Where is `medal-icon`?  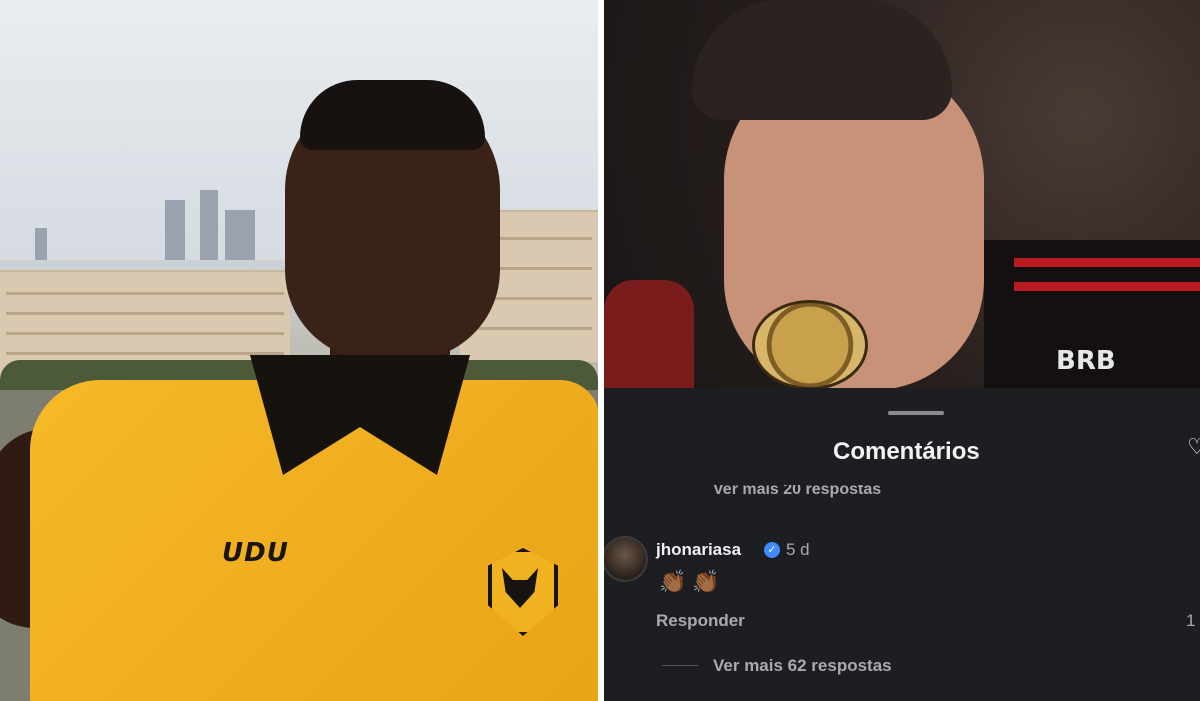
medal-icon is located at coordinates (810, 345).